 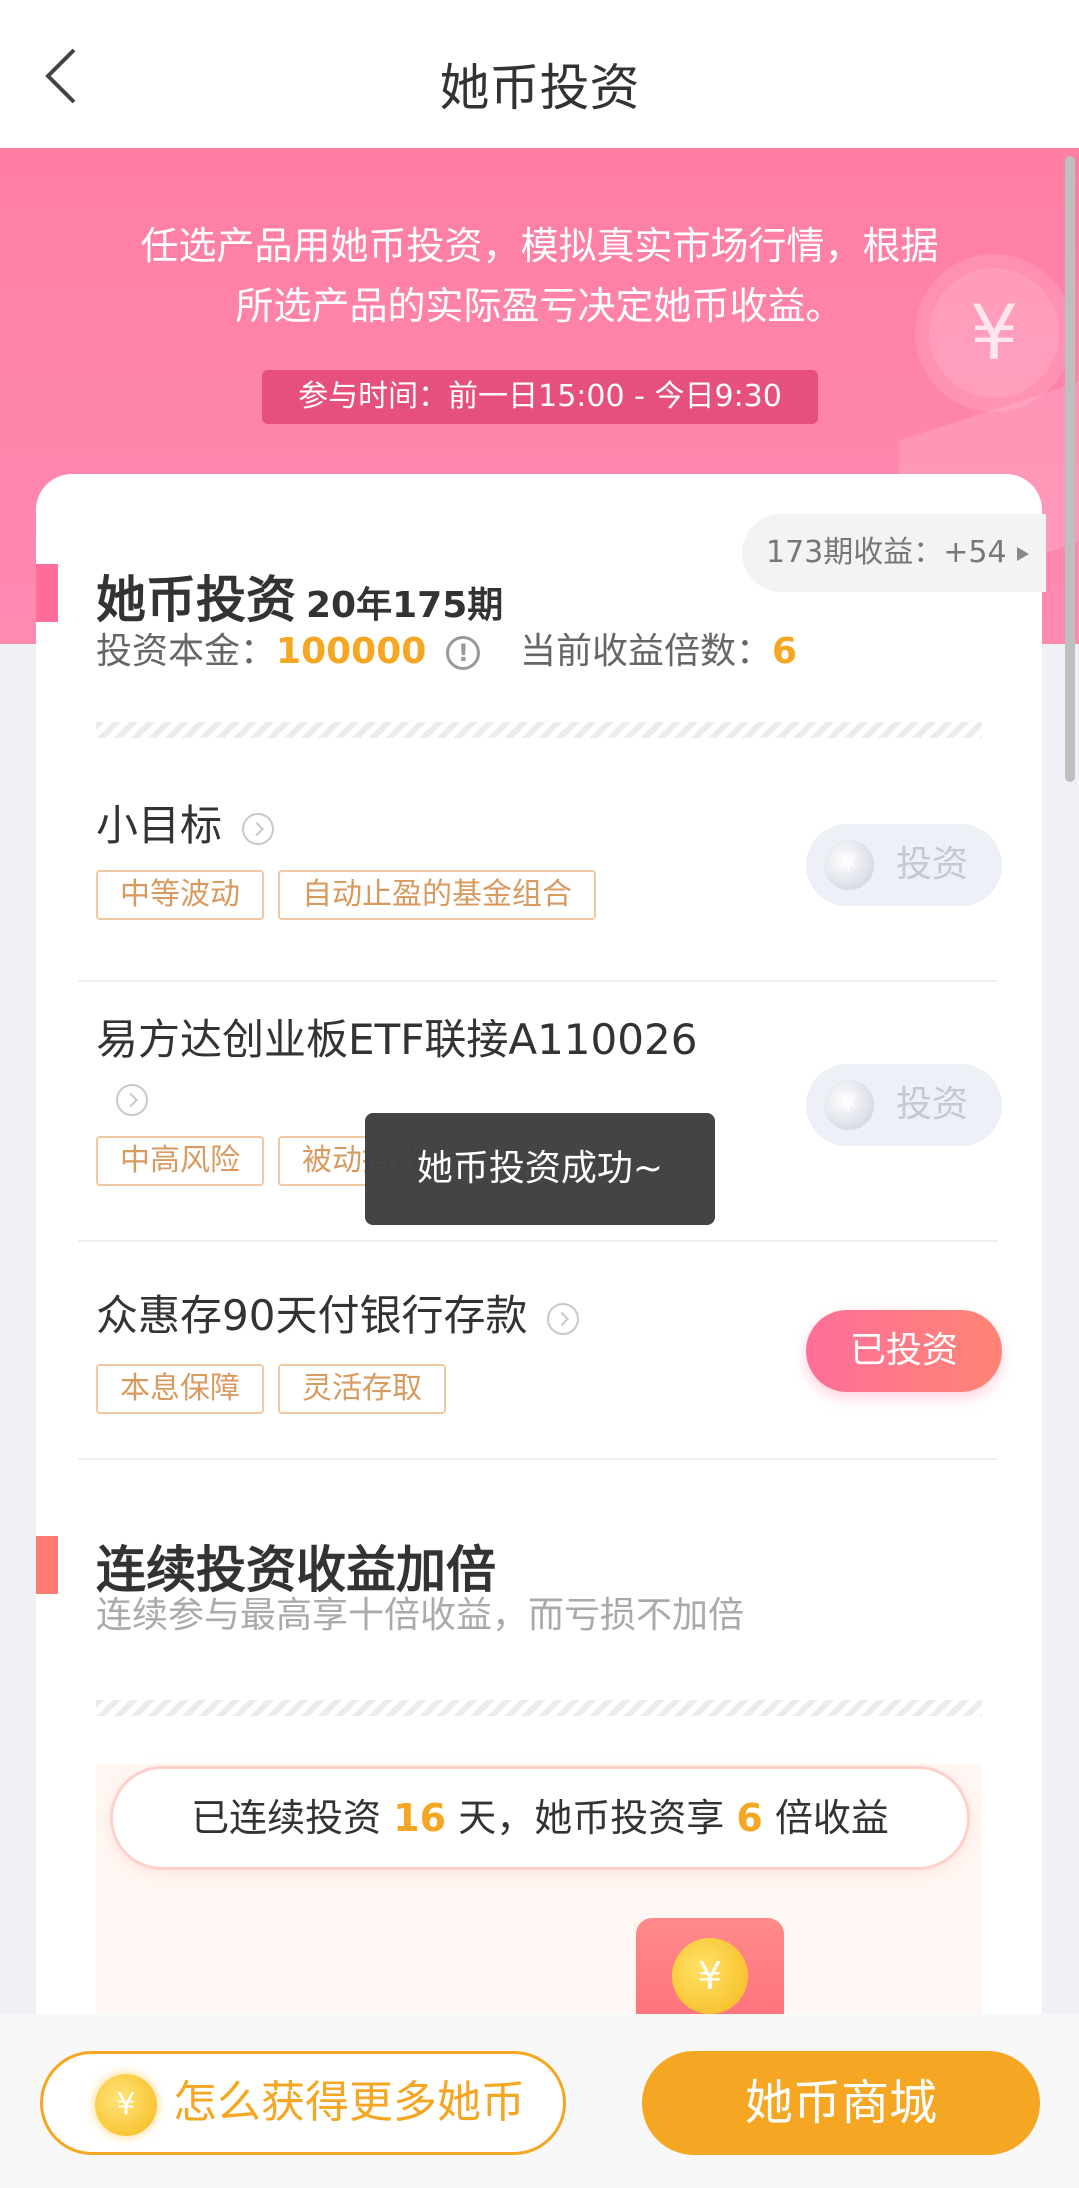 I want to click on streak-summary: 已连续投资 16 天，她币投资享 6 倍收益, so click(x=540, y=1818).